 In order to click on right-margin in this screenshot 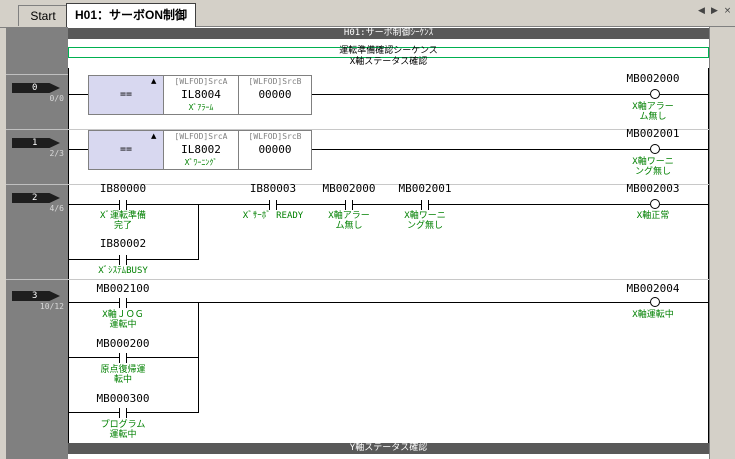, I will do `click(722, 243)`.